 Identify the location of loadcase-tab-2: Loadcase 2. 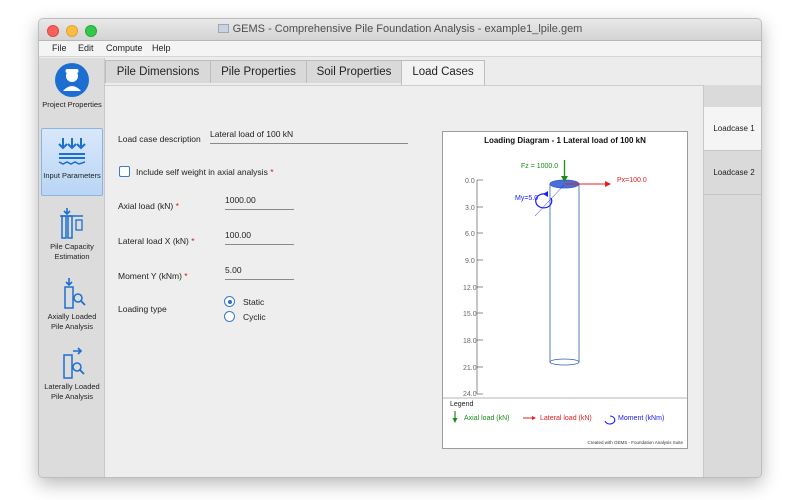
(732, 173).